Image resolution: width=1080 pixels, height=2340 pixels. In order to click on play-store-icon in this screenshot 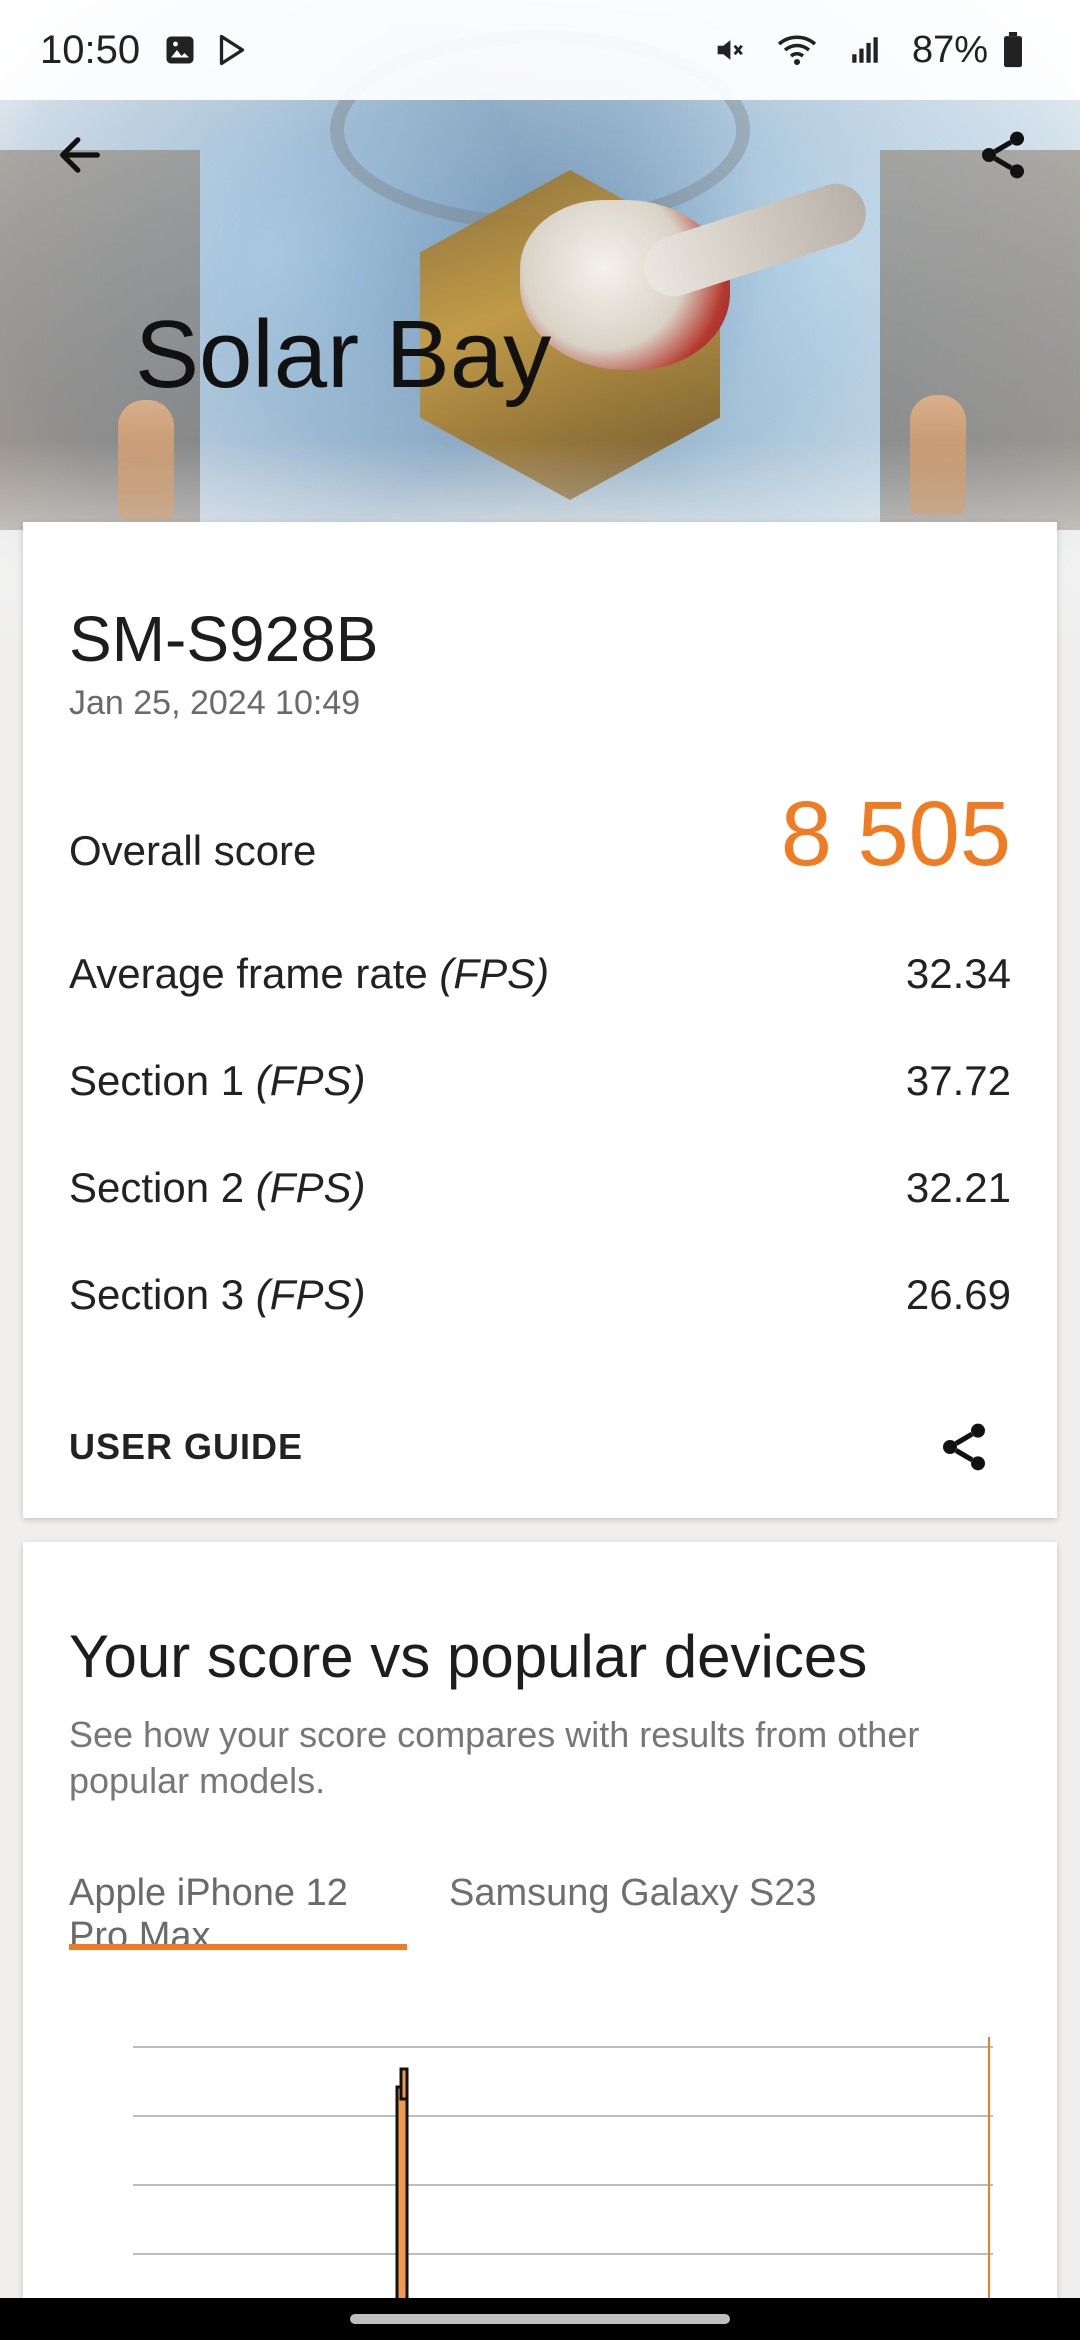, I will do `click(232, 50)`.